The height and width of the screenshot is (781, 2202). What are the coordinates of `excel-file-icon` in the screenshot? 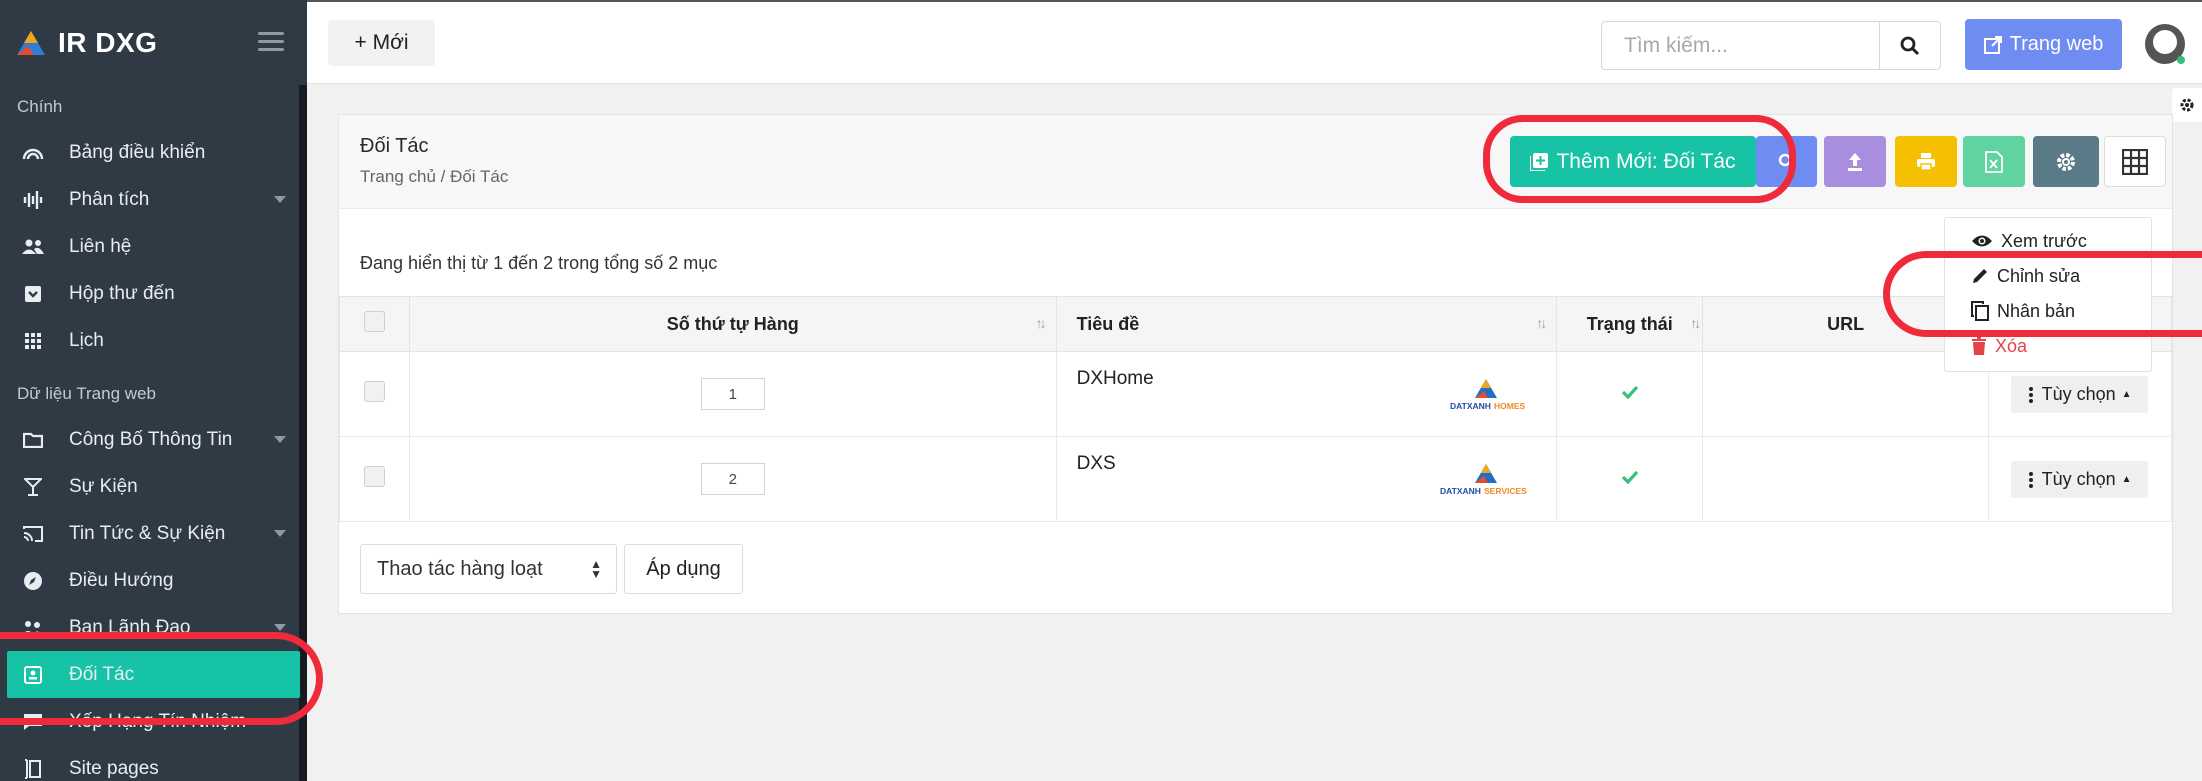 It's located at (1994, 161).